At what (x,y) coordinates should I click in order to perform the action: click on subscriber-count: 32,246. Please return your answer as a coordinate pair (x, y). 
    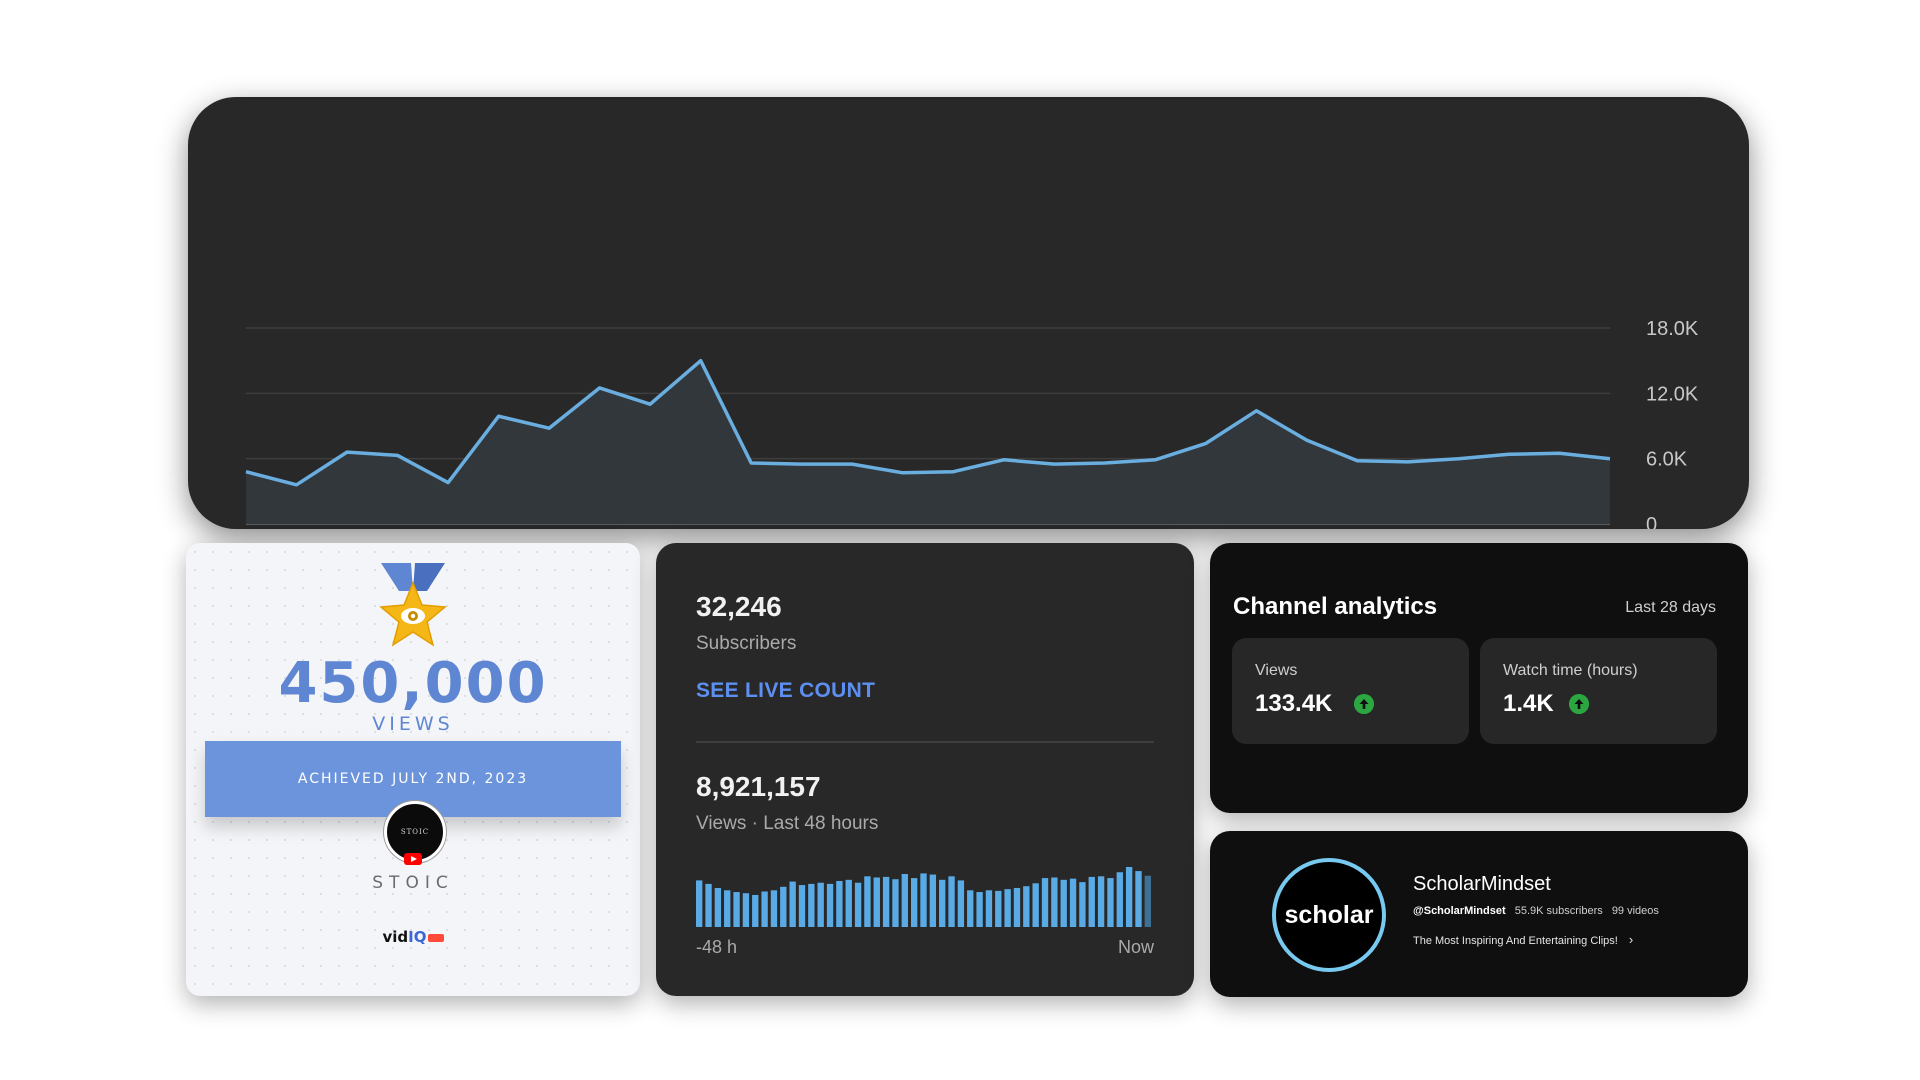
    Looking at the image, I should click on (739, 606).